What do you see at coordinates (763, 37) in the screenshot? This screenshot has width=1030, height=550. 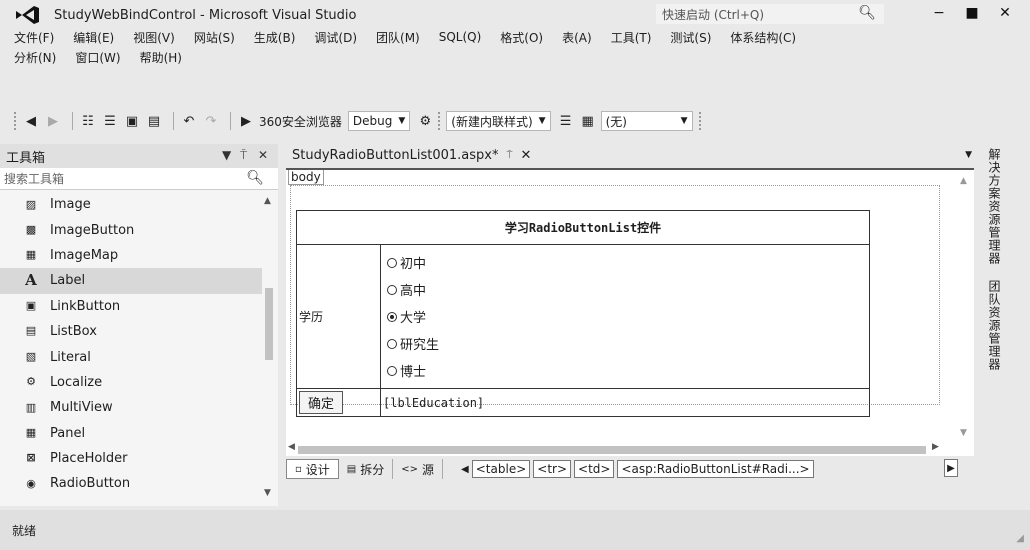 I see `menu-item: 体系结构(C)` at bounding box center [763, 37].